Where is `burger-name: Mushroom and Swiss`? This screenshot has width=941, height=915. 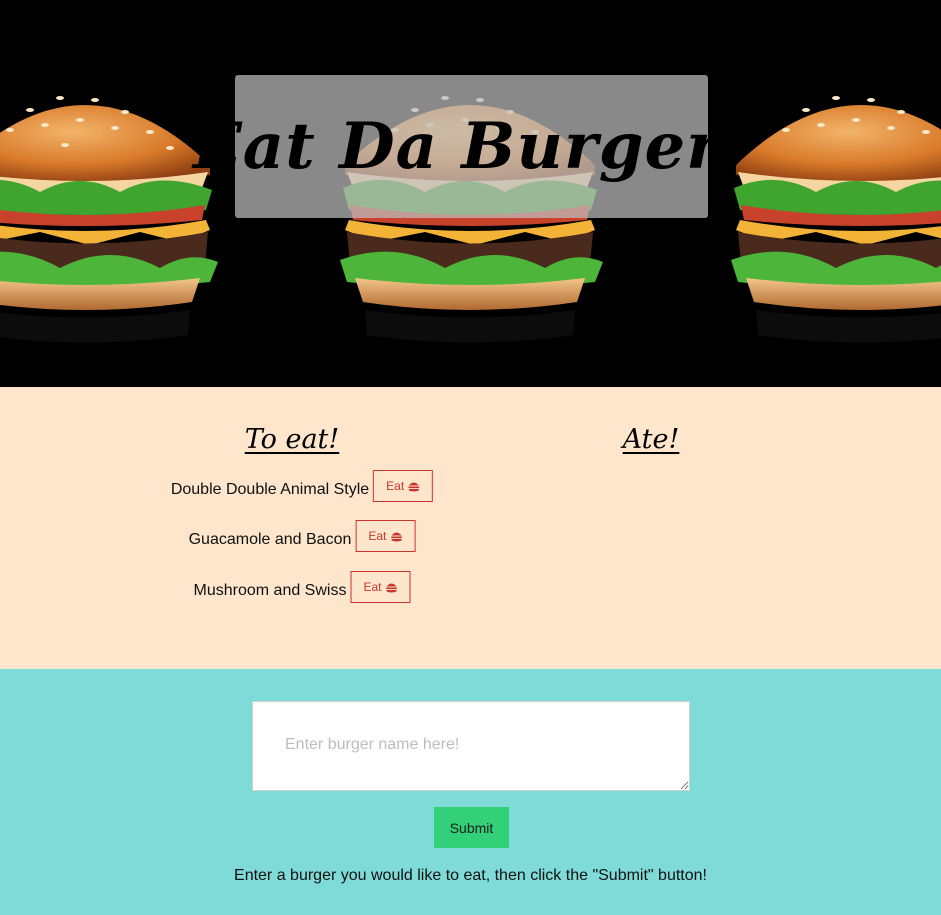 burger-name: Mushroom and Swiss is located at coordinates (270, 590).